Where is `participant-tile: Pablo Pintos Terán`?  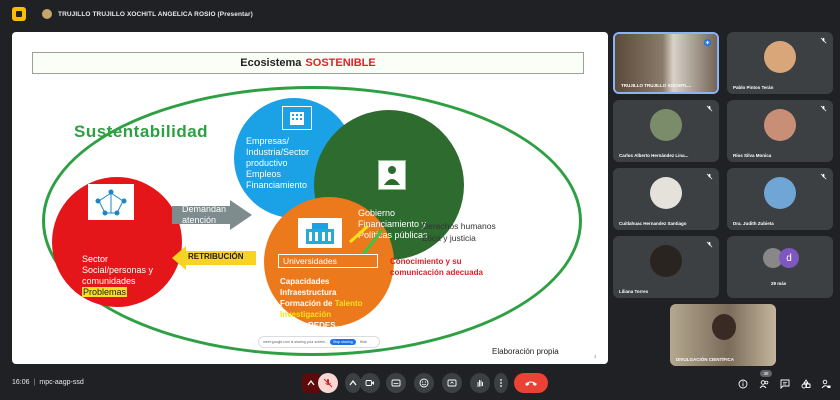 participant-tile: Pablo Pintos Terán is located at coordinates (780, 63).